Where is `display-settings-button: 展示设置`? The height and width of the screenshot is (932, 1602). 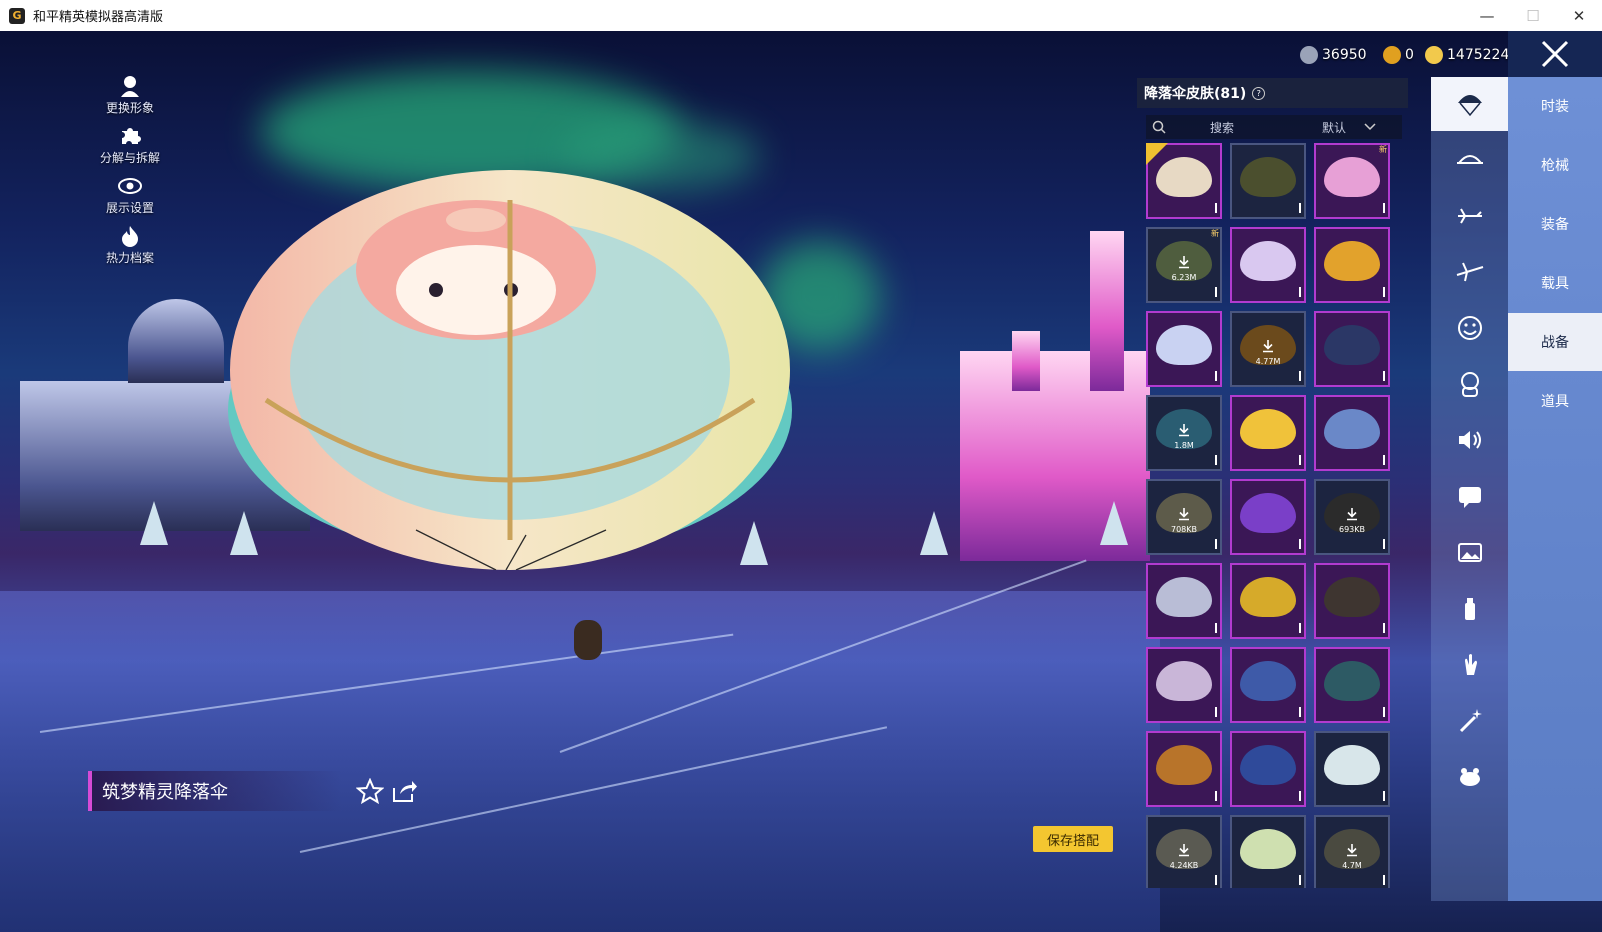
display-settings-button: 展示设置 is located at coordinates (130, 195).